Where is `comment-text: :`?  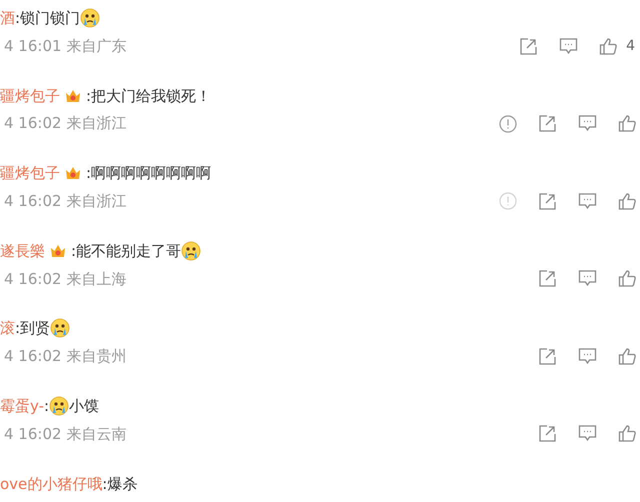
comment-text: : is located at coordinates (47, 406).